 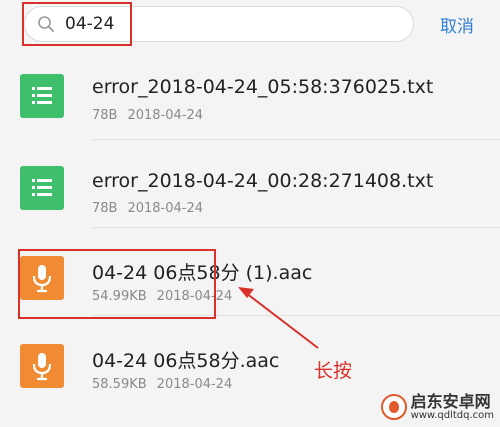 What do you see at coordinates (333, 371) in the screenshot?
I see `long-press-label: 长按` at bounding box center [333, 371].